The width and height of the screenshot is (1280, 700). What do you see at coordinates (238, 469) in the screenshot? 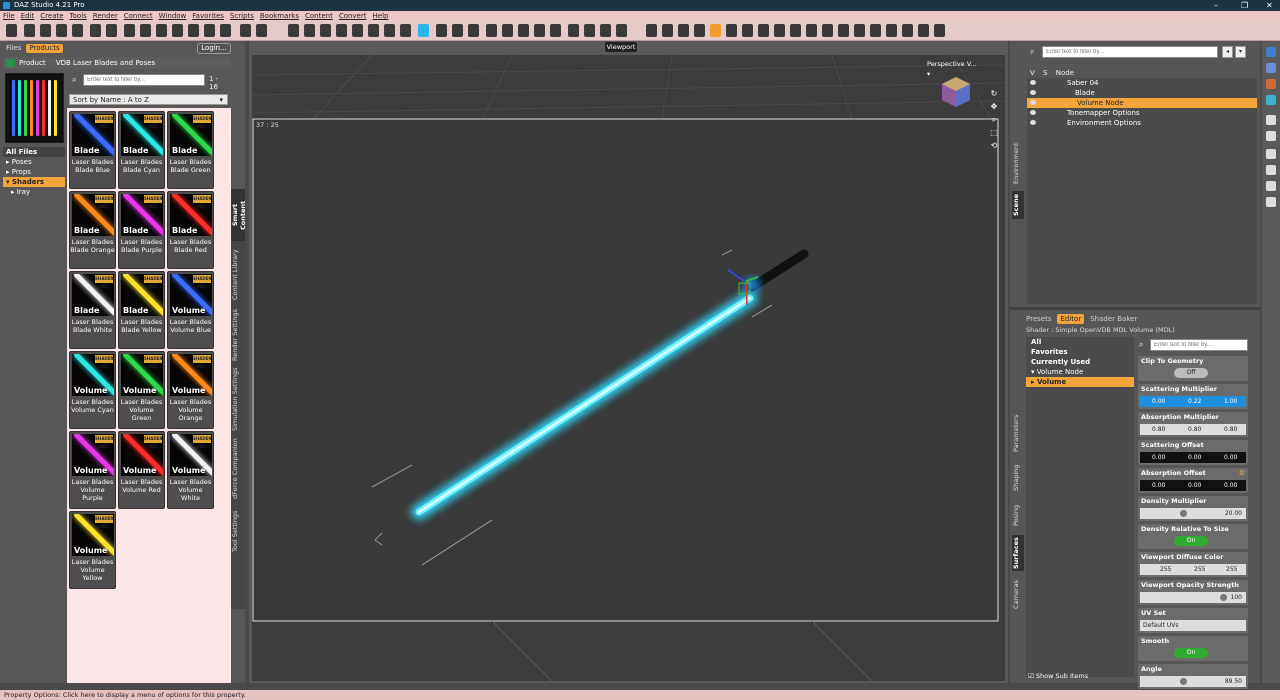
I see `tab-dforce-companion: dForce Companion` at bounding box center [238, 469].